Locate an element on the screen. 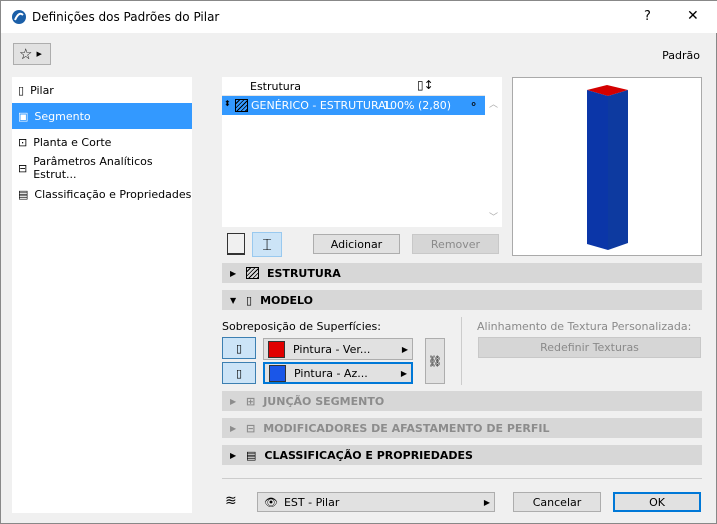 This screenshot has height=524, width=717. segment-icon: ▣ is located at coordinates (23, 116).